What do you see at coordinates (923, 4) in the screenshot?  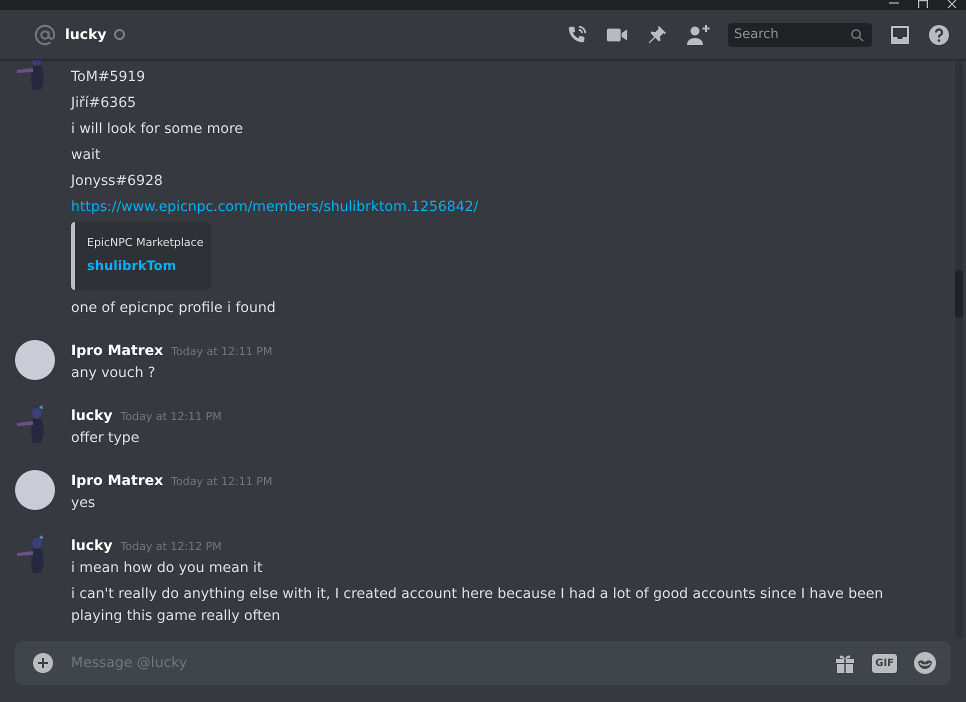 I see `maximize-icon` at bounding box center [923, 4].